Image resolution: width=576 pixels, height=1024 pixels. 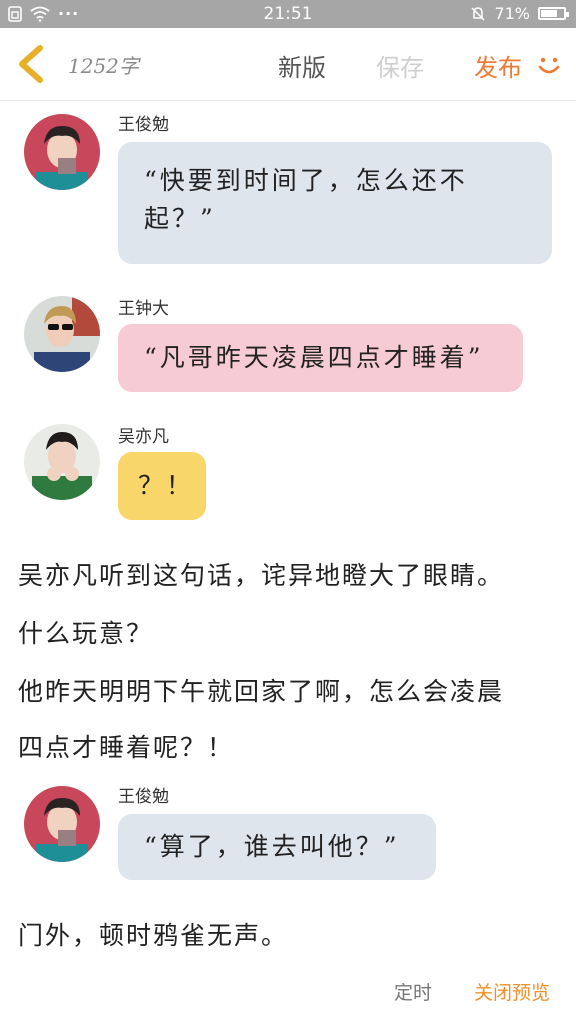 I want to click on battery-level, so click(x=549, y=13).